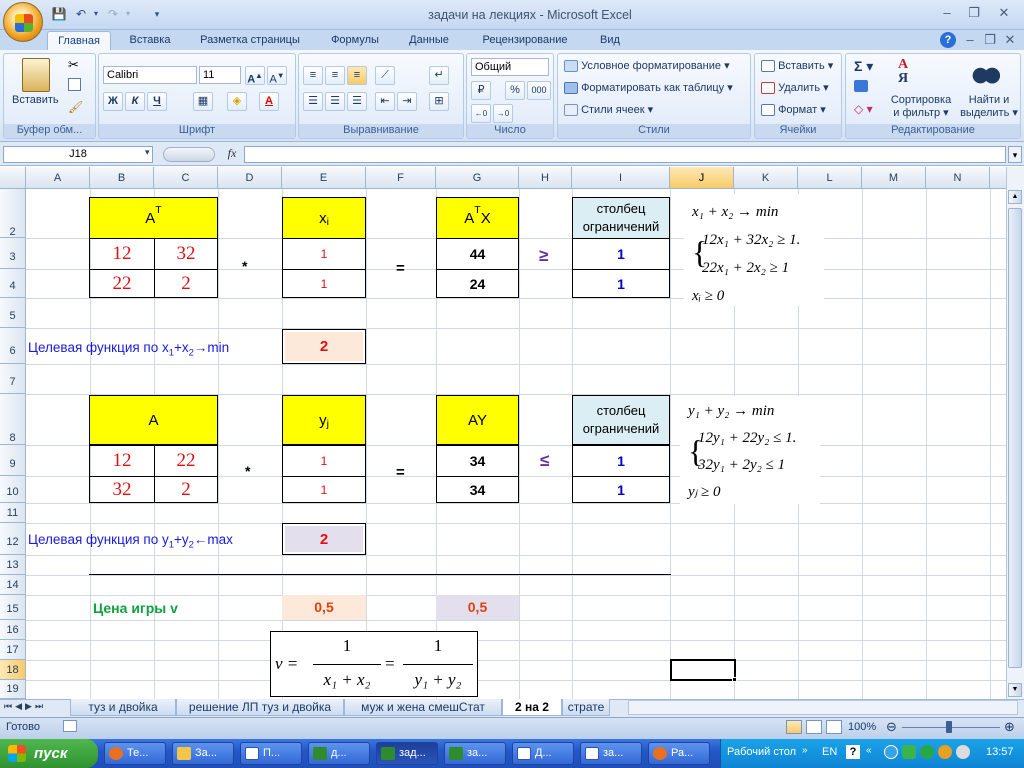  What do you see at coordinates (122, 254) in the screenshot?
I see `cell-b3: 12` at bounding box center [122, 254].